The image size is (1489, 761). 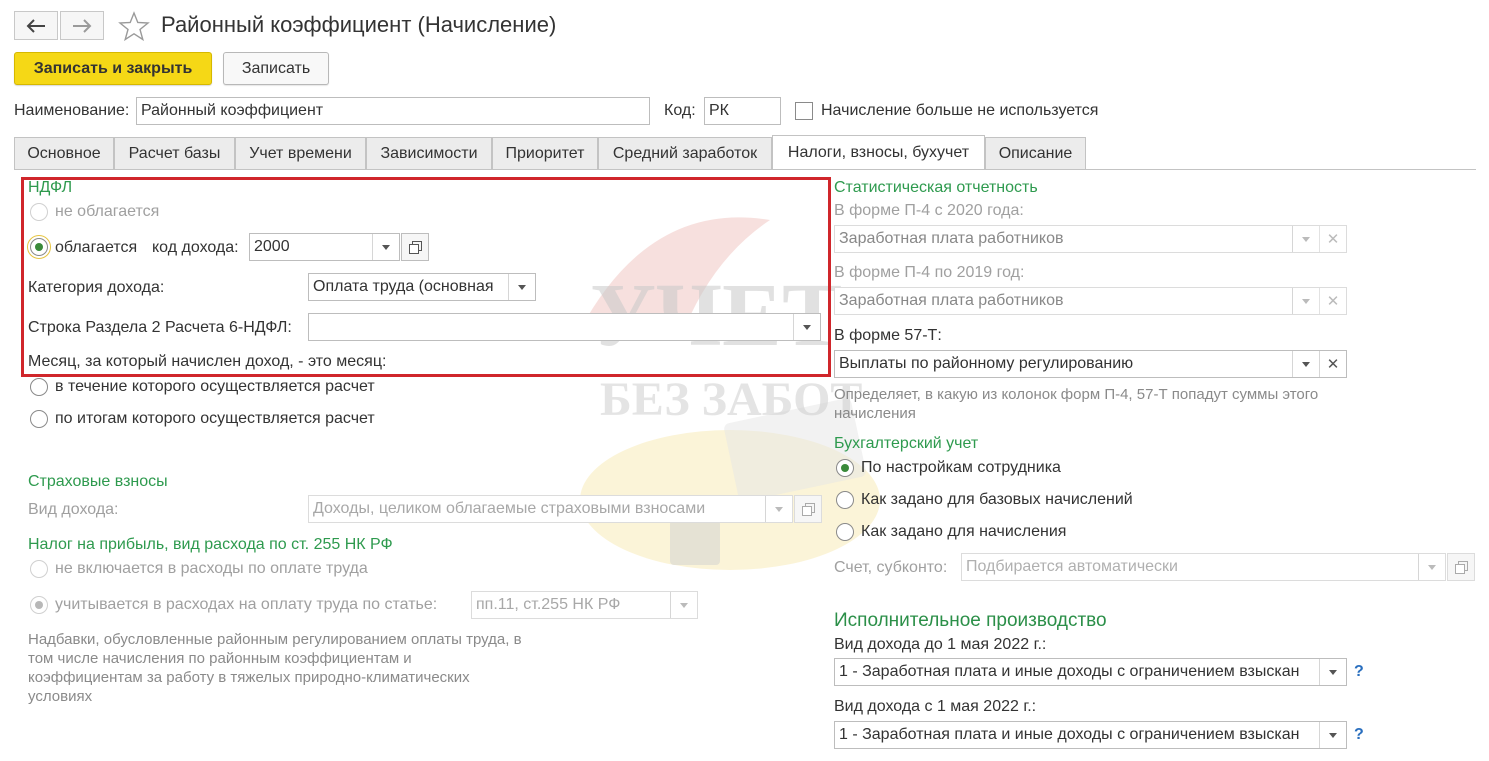 What do you see at coordinates (719, 110) in the screenshot?
I see `code-value: РК` at bounding box center [719, 110].